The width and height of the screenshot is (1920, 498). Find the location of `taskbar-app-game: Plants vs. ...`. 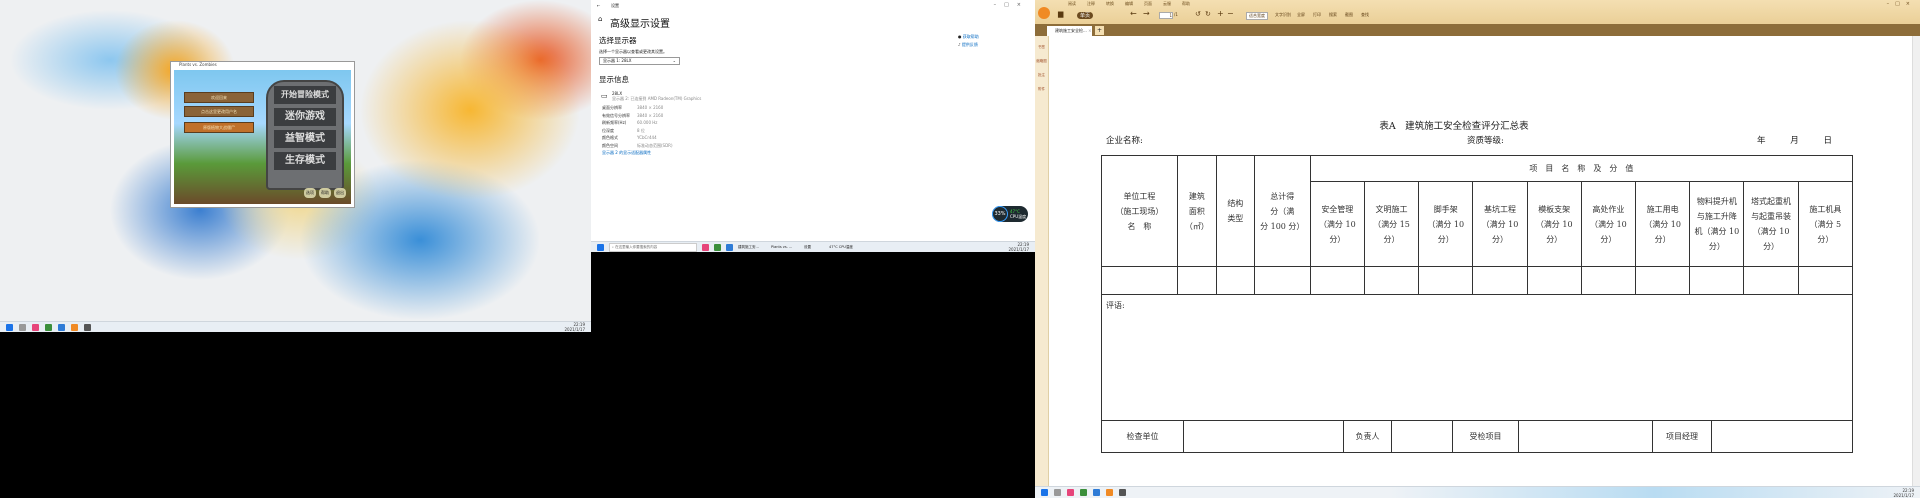

taskbar-app-game: Plants vs. ... is located at coordinates (785, 247).